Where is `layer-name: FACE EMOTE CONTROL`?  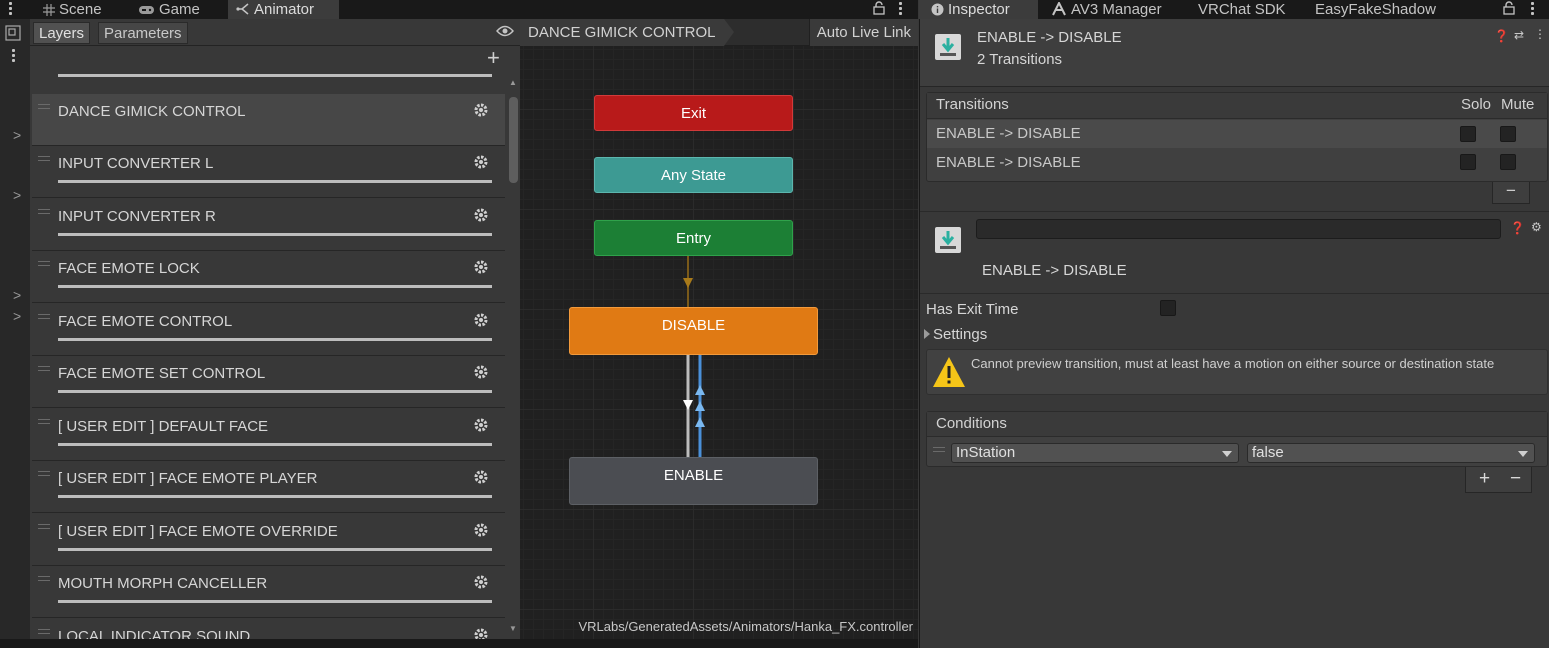
layer-name: FACE EMOTE CONTROL is located at coordinates (145, 321).